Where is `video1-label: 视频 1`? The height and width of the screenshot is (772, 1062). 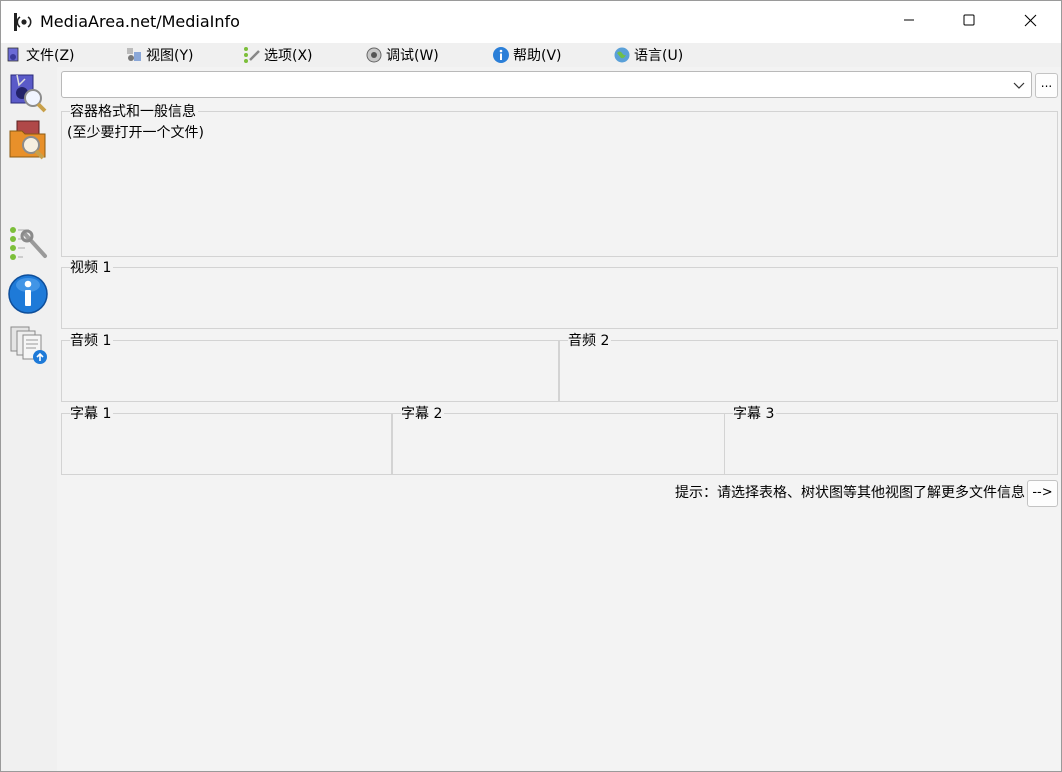 video1-label: 视频 1 is located at coordinates (92, 268).